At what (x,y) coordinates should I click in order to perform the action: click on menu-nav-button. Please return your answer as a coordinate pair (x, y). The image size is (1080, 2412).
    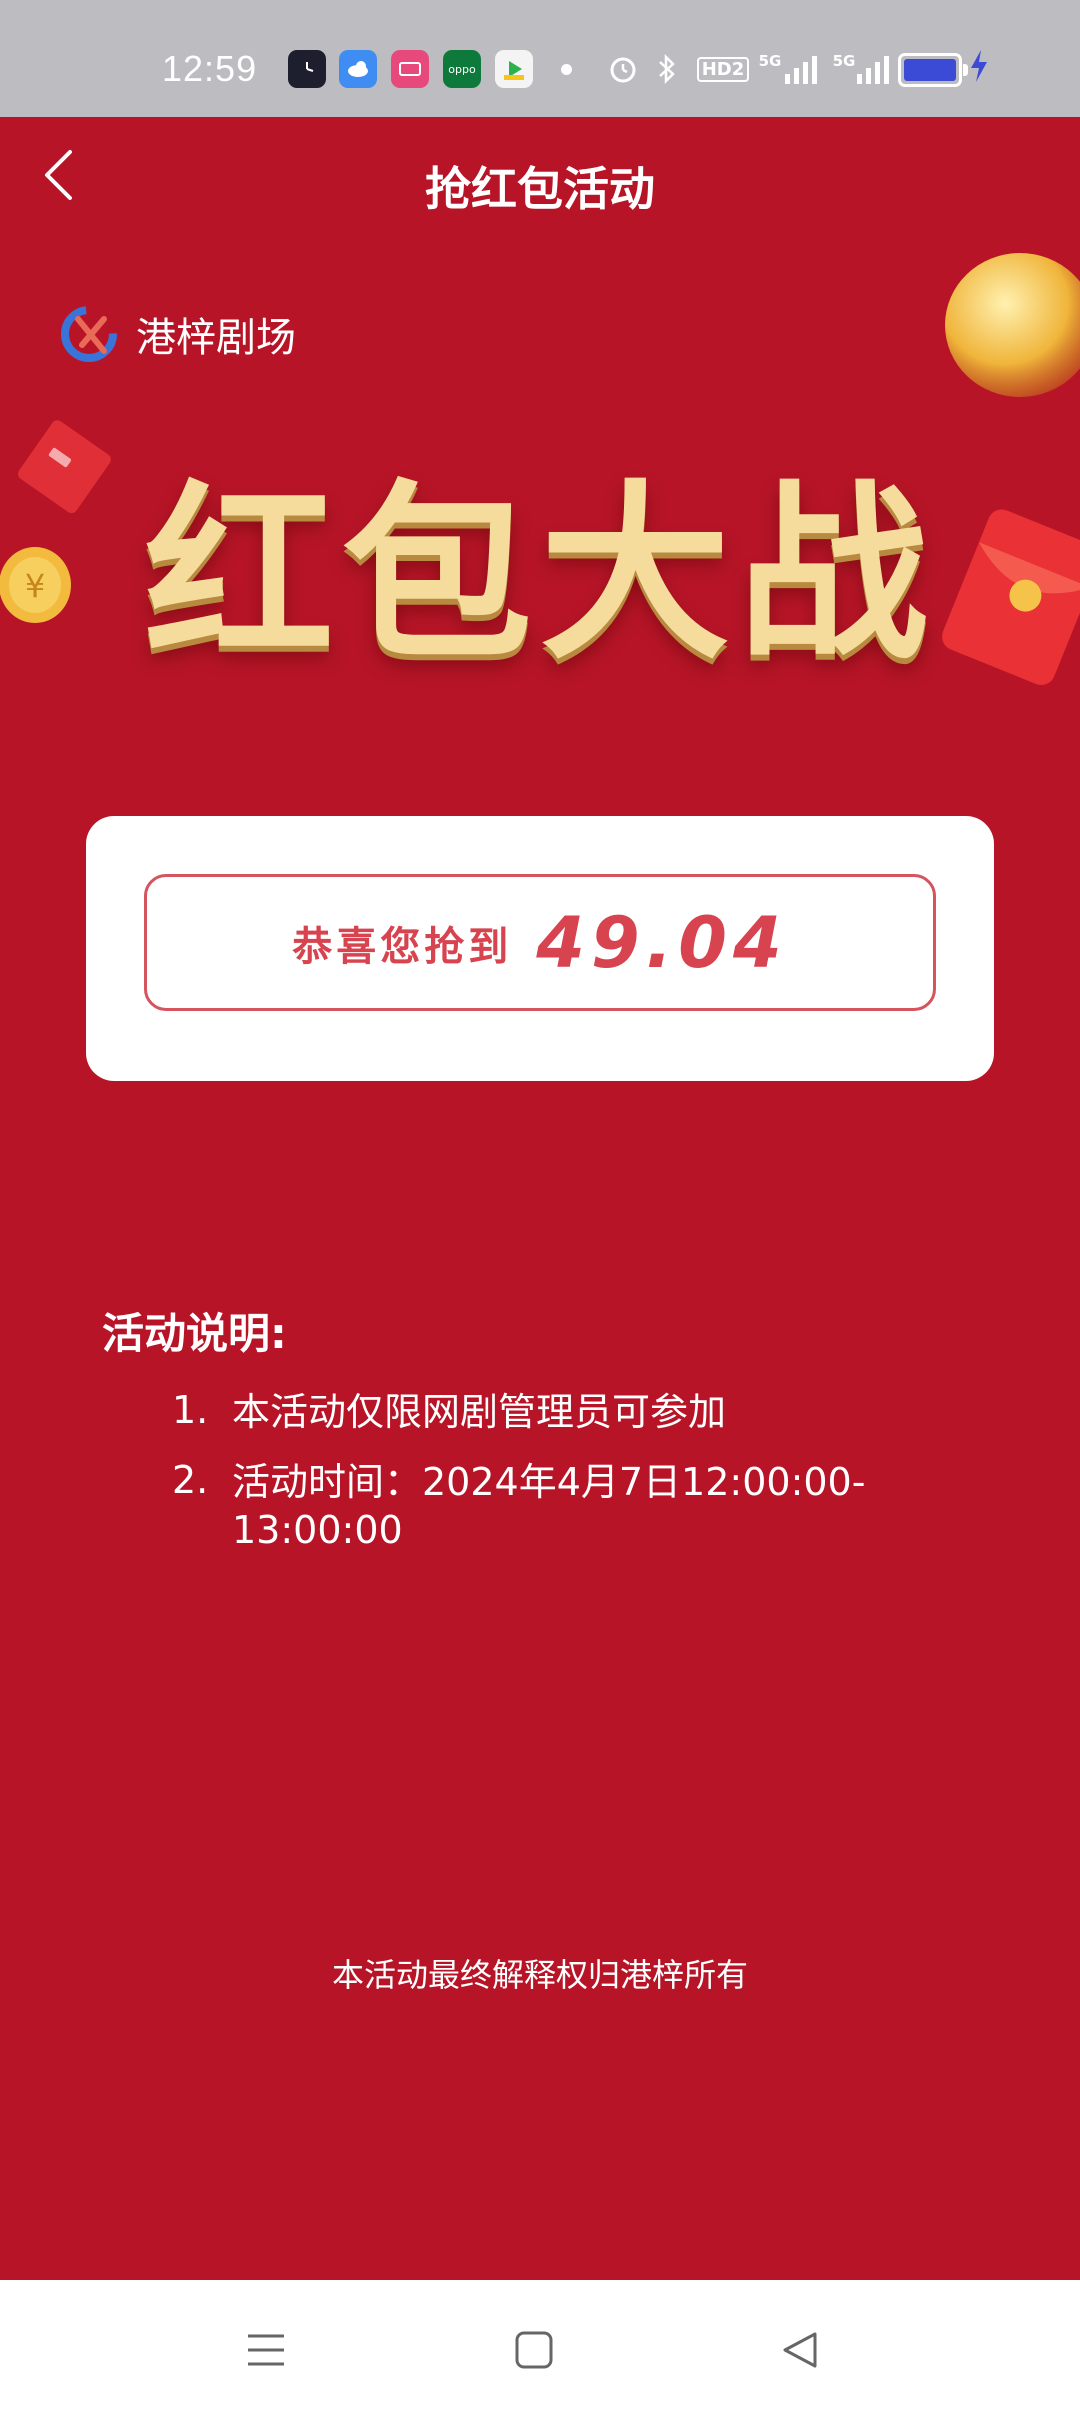
    Looking at the image, I should click on (266, 2350).